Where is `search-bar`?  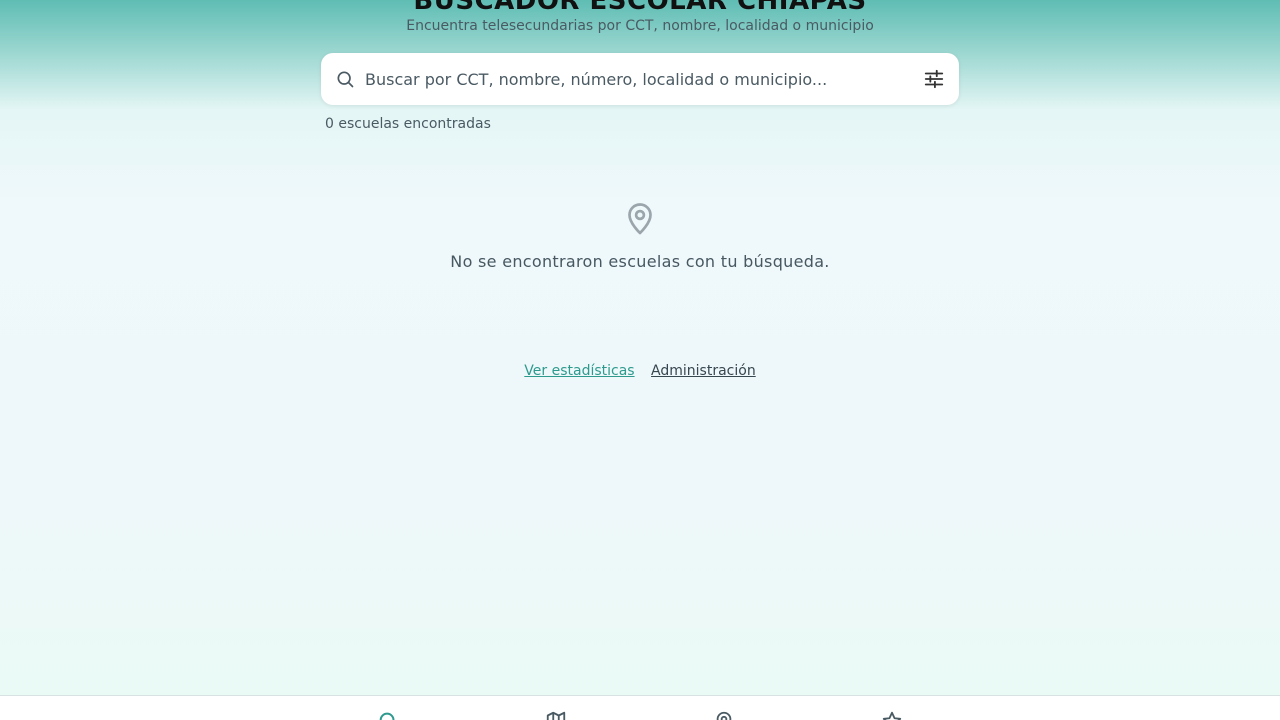 search-bar is located at coordinates (640, 79).